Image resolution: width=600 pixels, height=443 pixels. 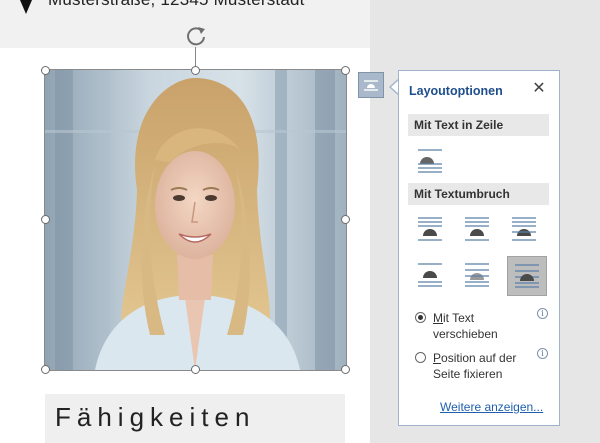 I want to click on resize-handle-right, so click(x=345, y=219).